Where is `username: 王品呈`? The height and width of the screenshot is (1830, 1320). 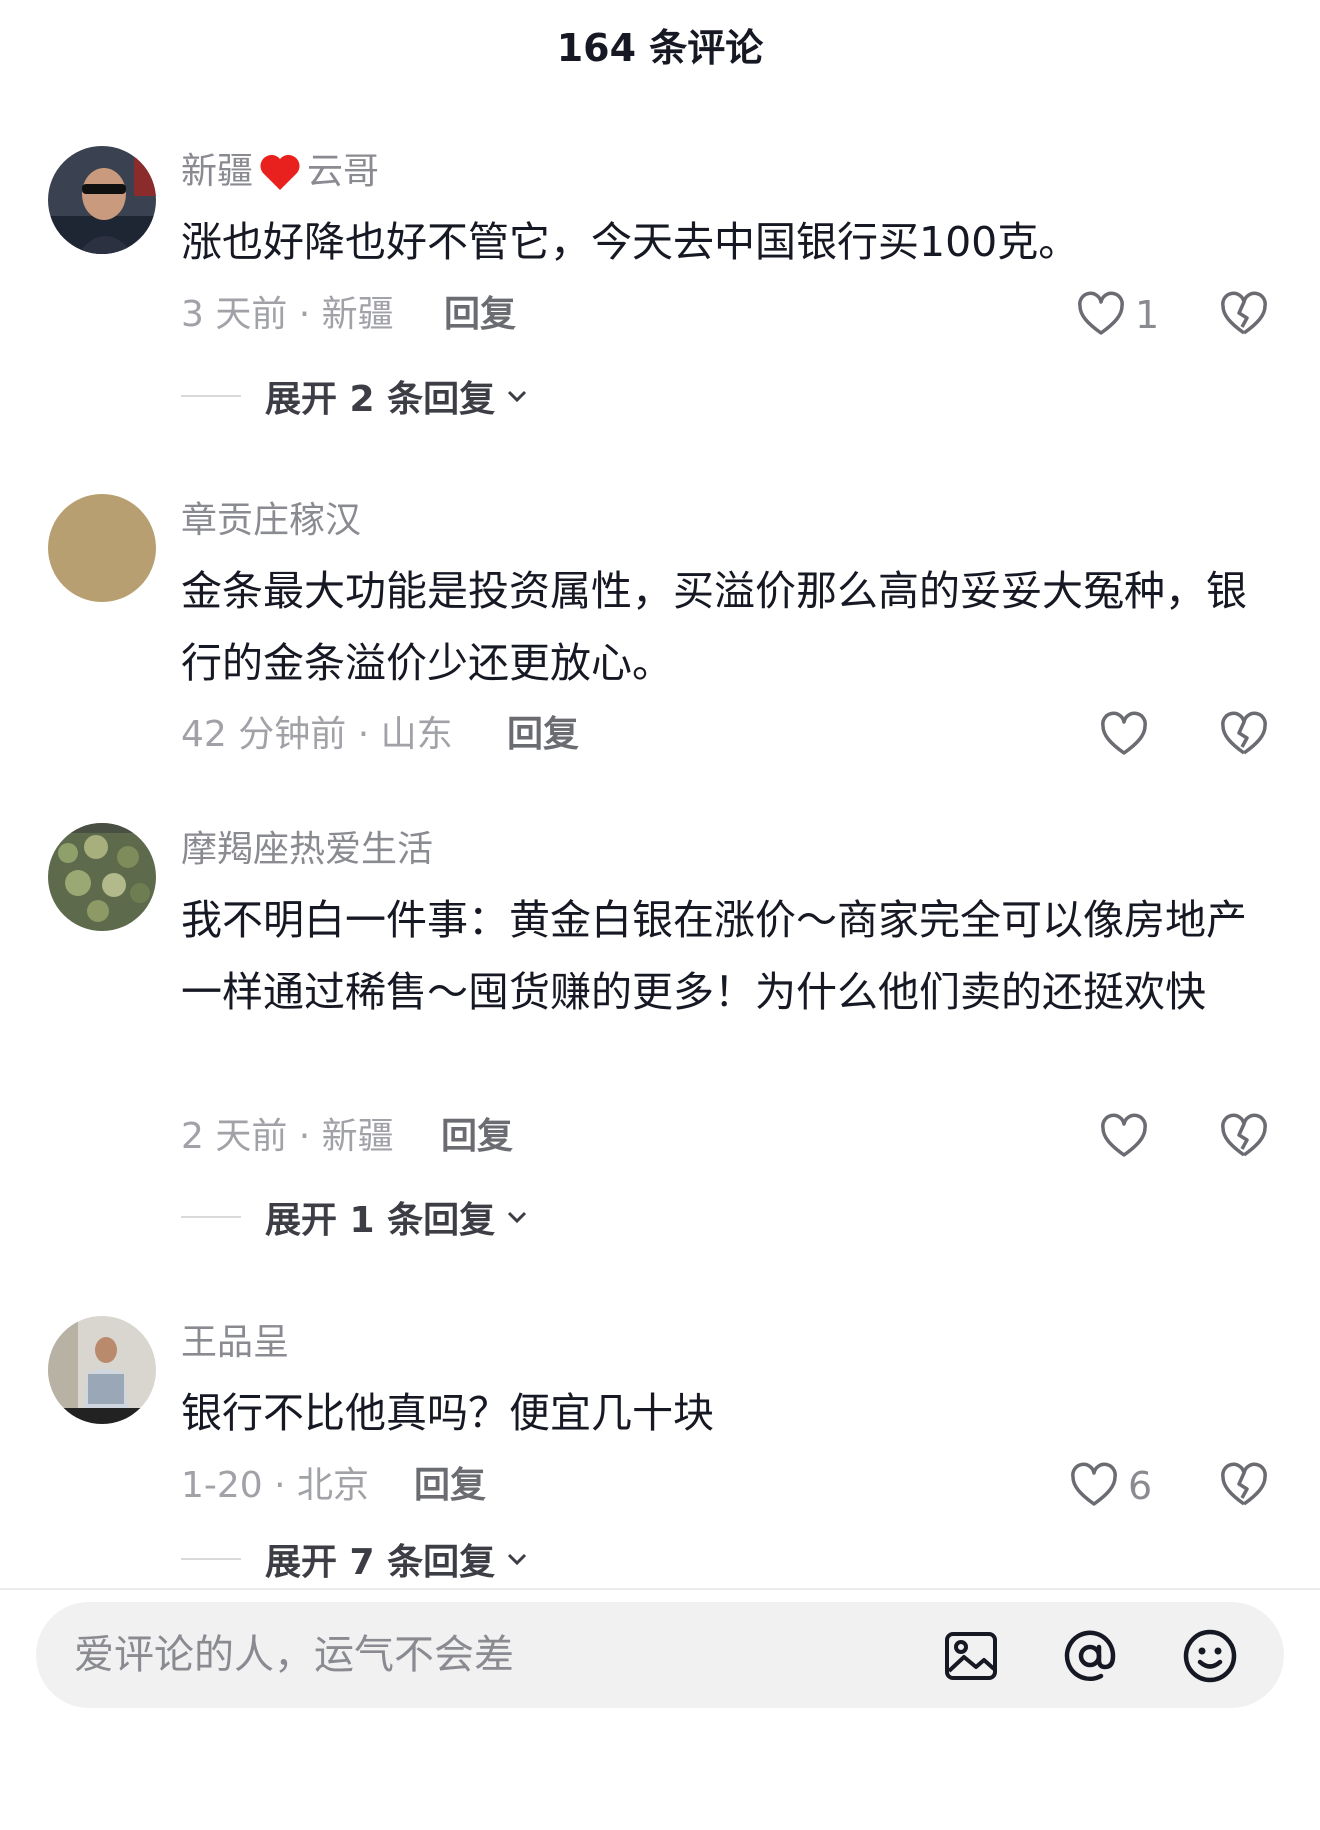
username: 王品呈 is located at coordinates (235, 1343).